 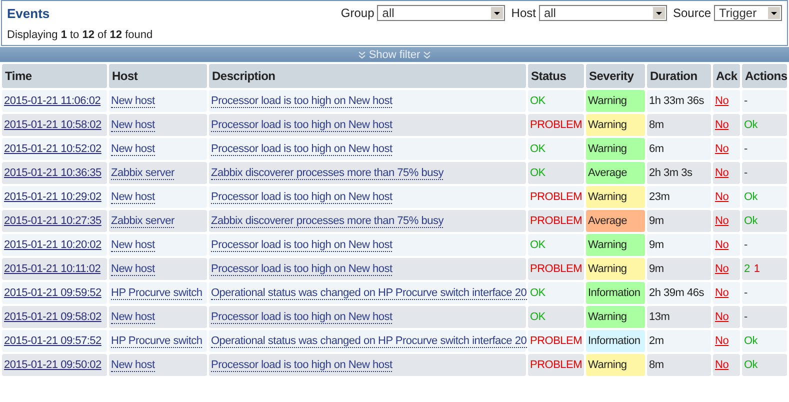 I want to click on page-title: Events, so click(x=28, y=13).